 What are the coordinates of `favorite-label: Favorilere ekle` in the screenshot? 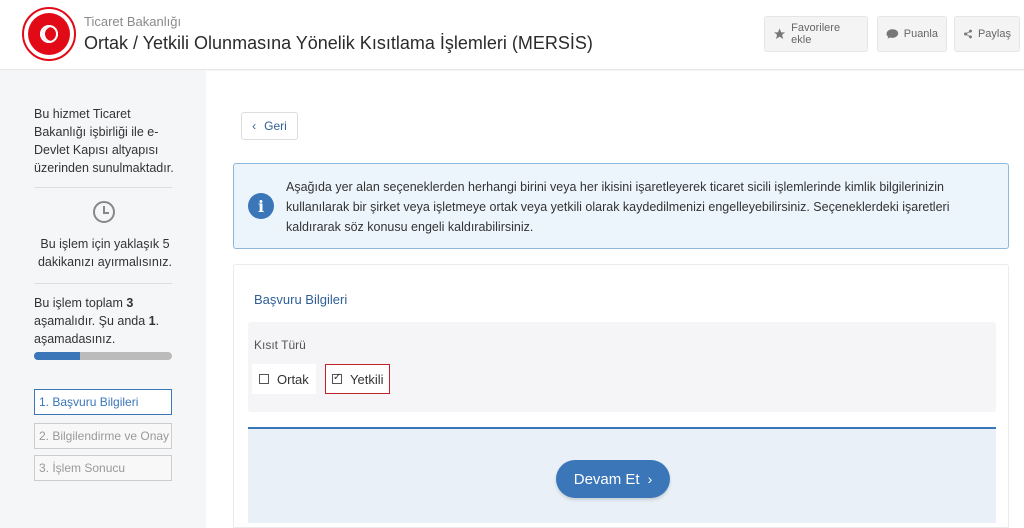 It's located at (816, 34).